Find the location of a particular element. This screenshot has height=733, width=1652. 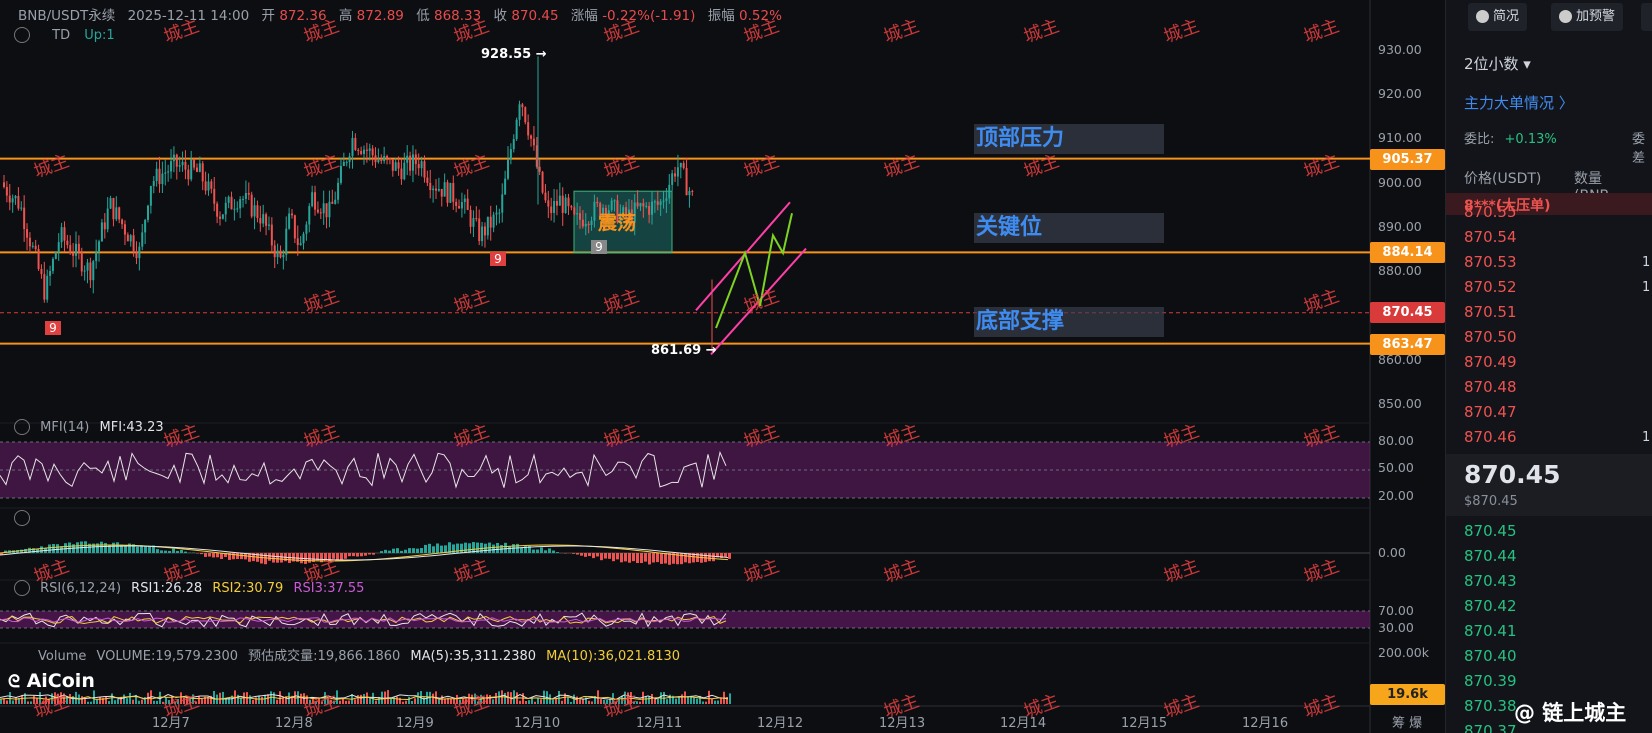

x-right-label: 筹 爆 is located at coordinates (1407, 721).